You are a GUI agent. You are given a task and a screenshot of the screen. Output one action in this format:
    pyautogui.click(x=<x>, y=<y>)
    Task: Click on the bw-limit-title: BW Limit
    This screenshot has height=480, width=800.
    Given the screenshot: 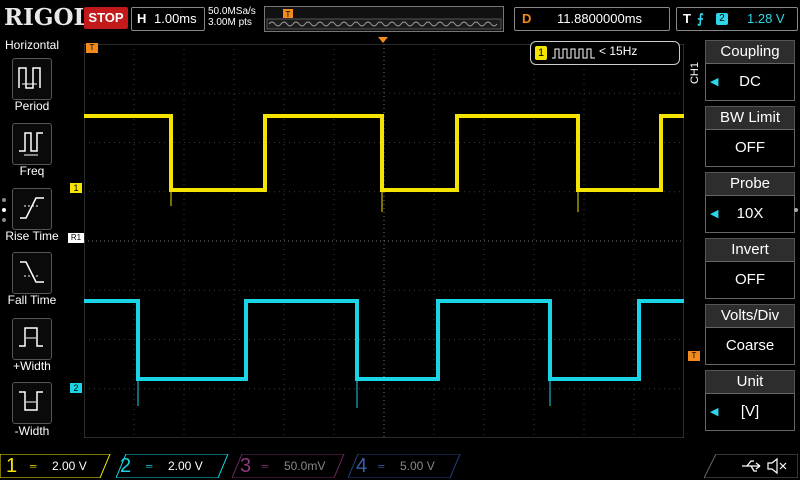 What is the action you would take?
    pyautogui.click(x=750, y=117)
    